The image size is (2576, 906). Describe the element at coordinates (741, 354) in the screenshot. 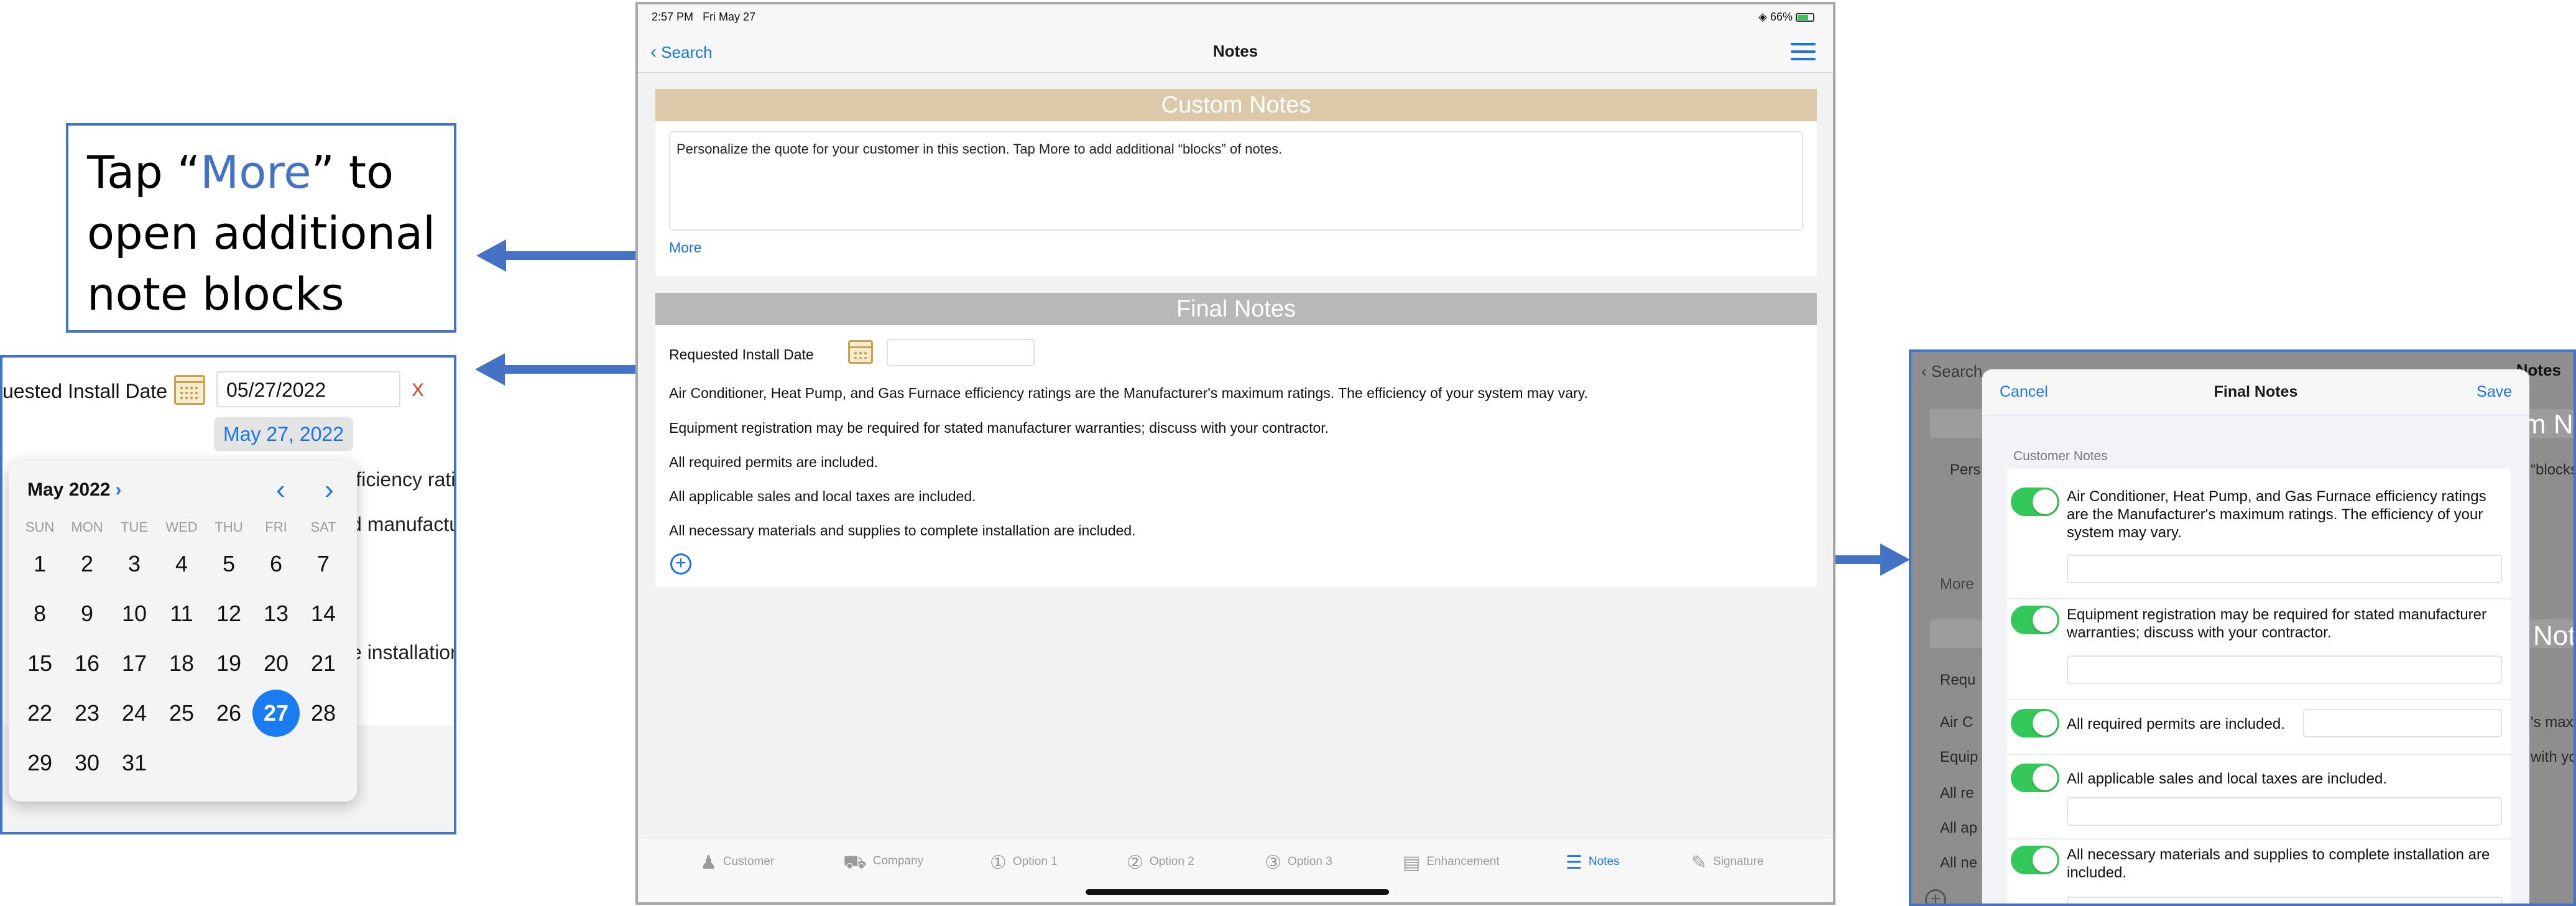

I see `install-date-label: Requested Install Date` at that location.